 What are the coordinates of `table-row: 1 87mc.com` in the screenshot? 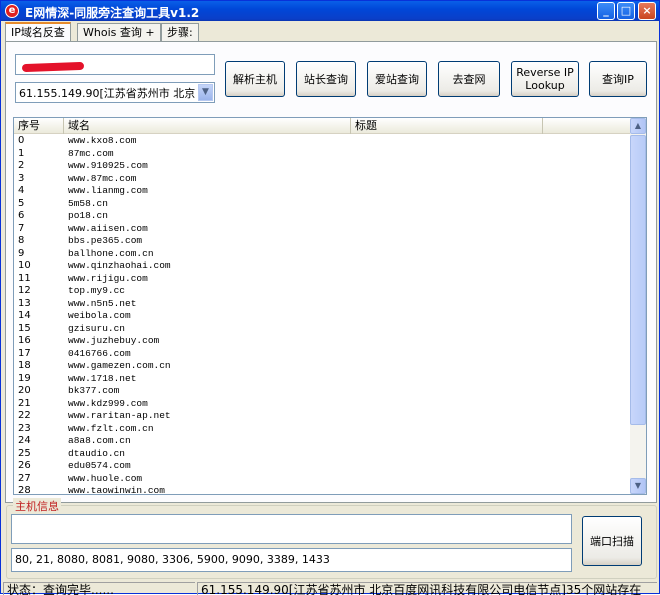 It's located at (323, 154).